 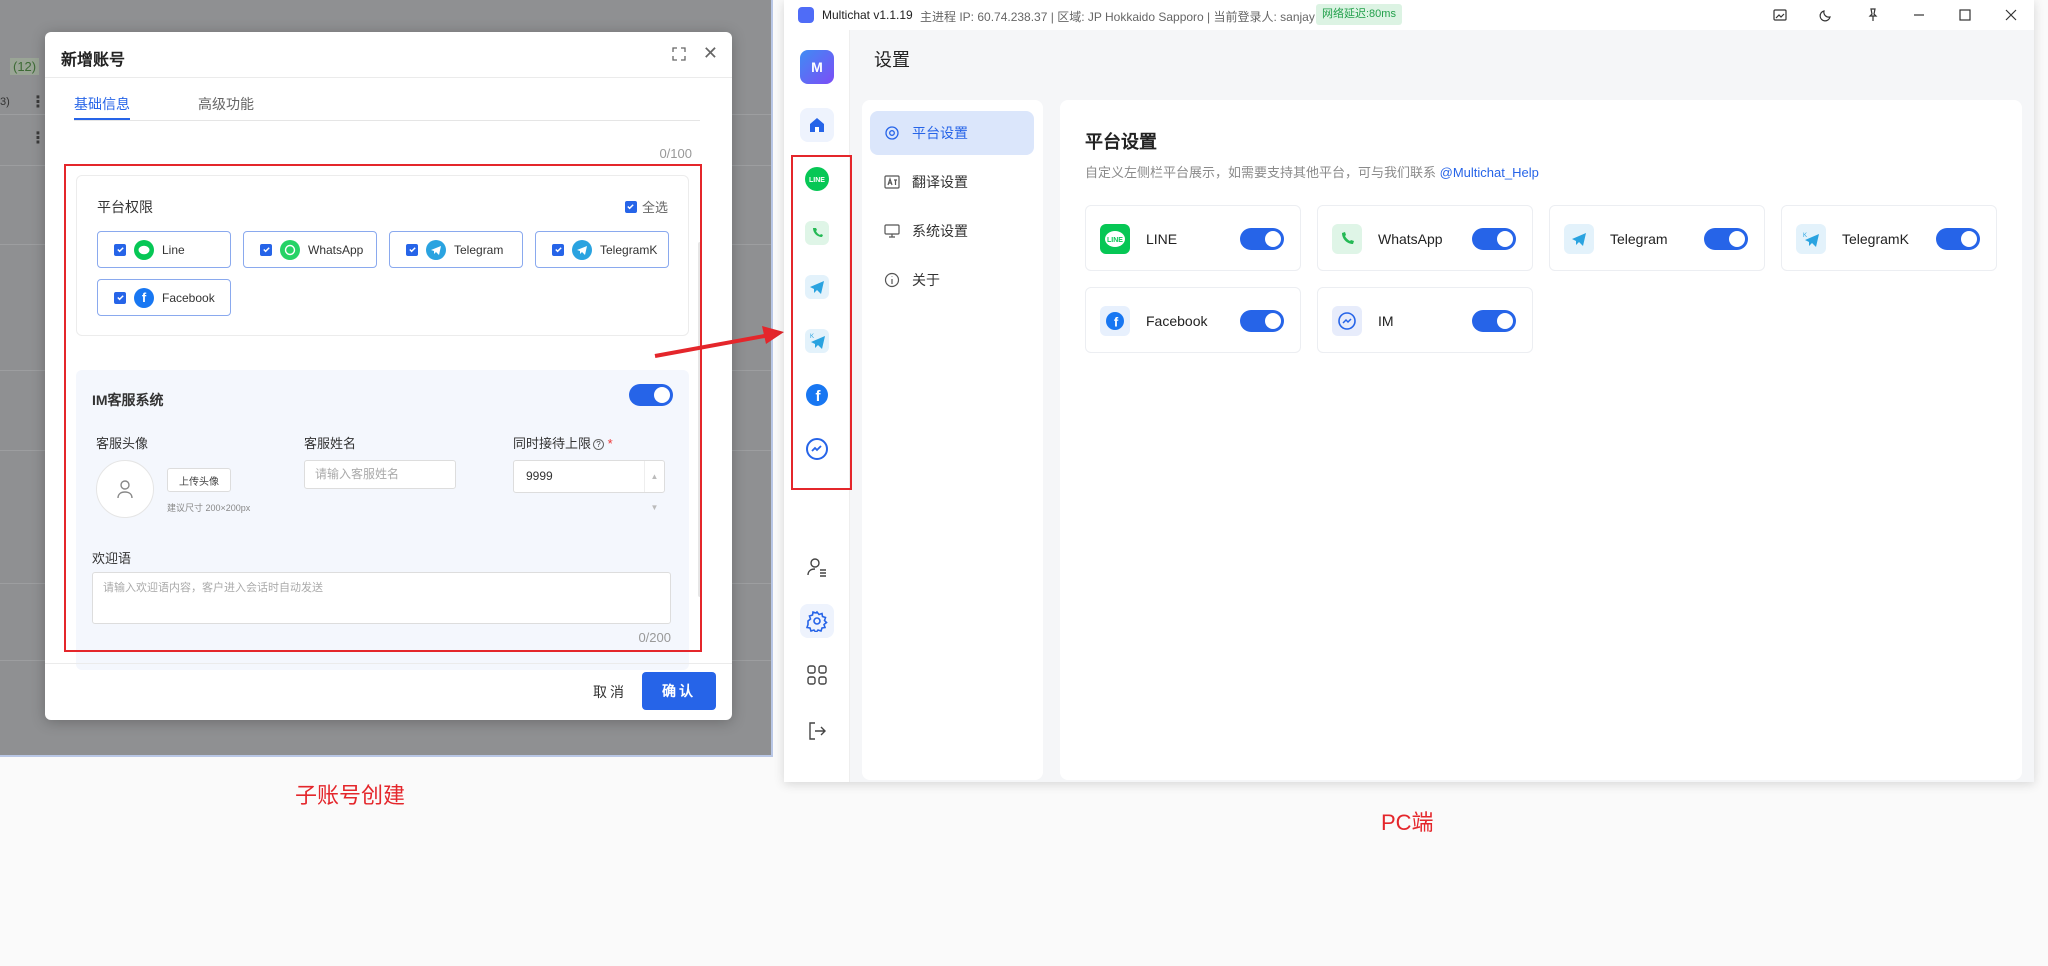 I want to click on char-counter: 0/100, so click(x=675, y=153).